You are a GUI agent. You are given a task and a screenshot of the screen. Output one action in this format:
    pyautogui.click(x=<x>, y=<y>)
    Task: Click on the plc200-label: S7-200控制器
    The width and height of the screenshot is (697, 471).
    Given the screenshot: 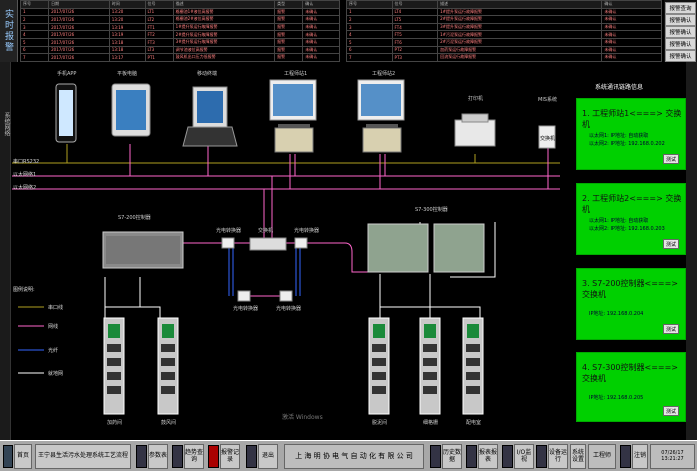 What is the action you would take?
    pyautogui.click(x=134, y=218)
    